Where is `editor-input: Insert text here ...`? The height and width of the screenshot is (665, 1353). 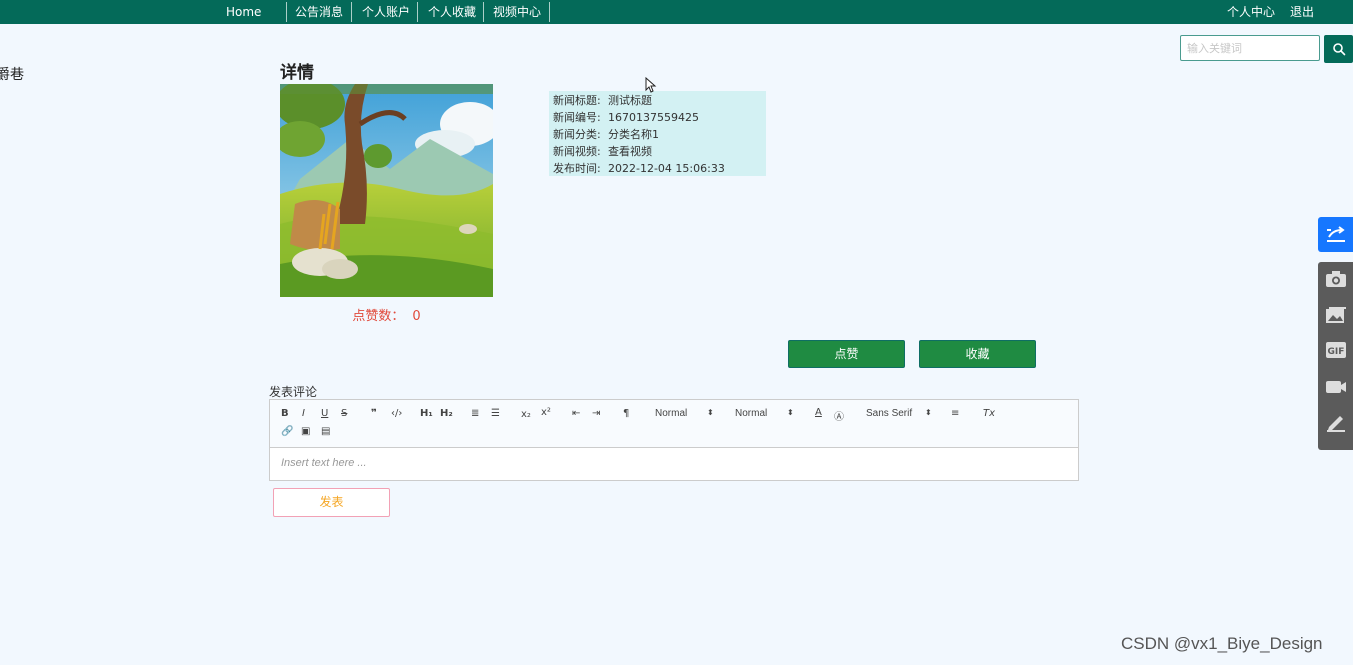
editor-input: Insert text here ... is located at coordinates (324, 463).